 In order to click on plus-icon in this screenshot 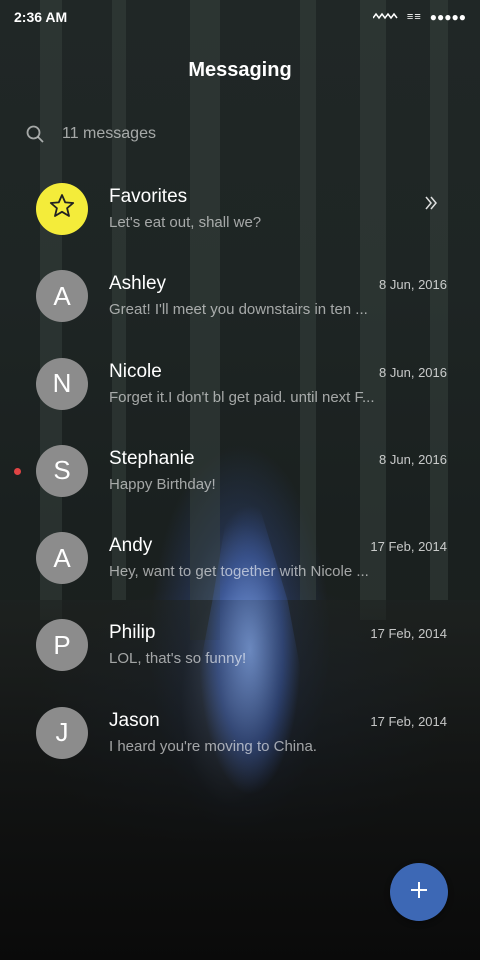, I will do `click(419, 892)`.